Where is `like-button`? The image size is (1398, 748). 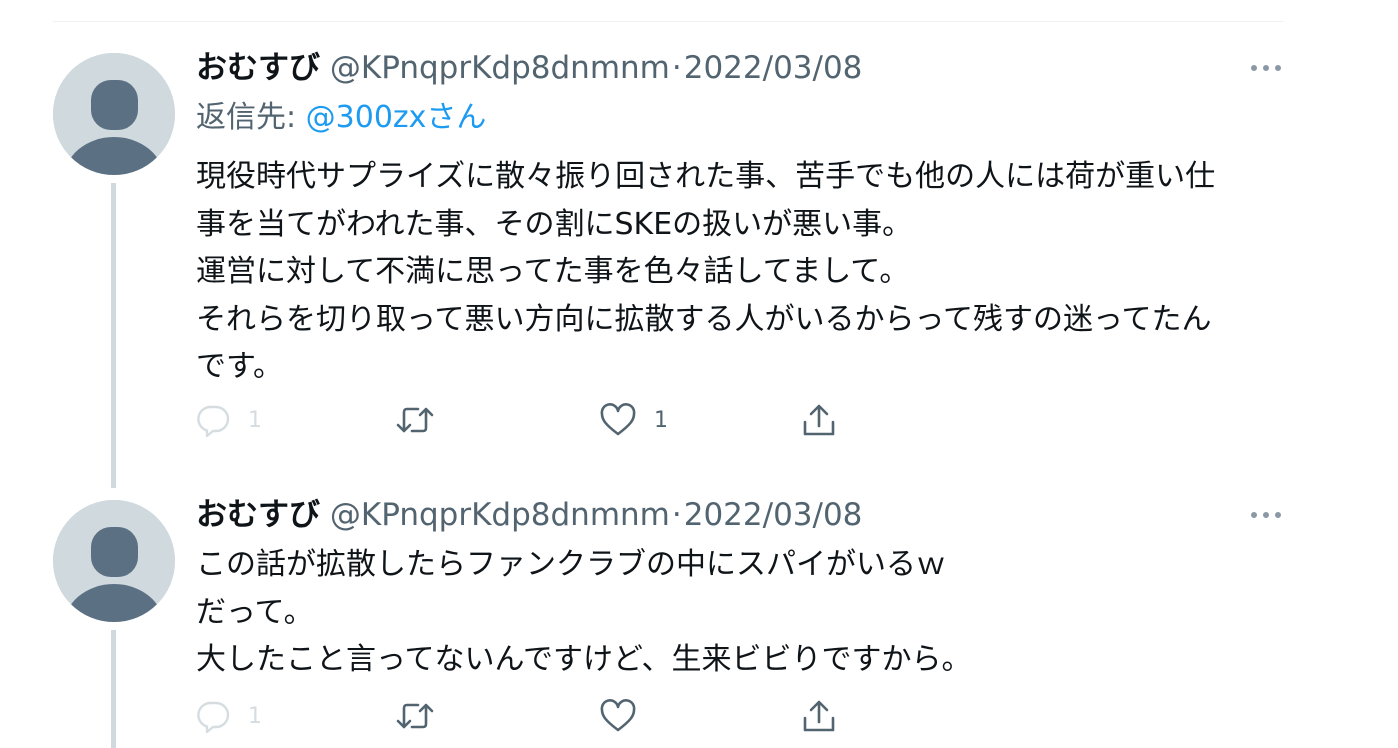
like-button is located at coordinates (618, 716).